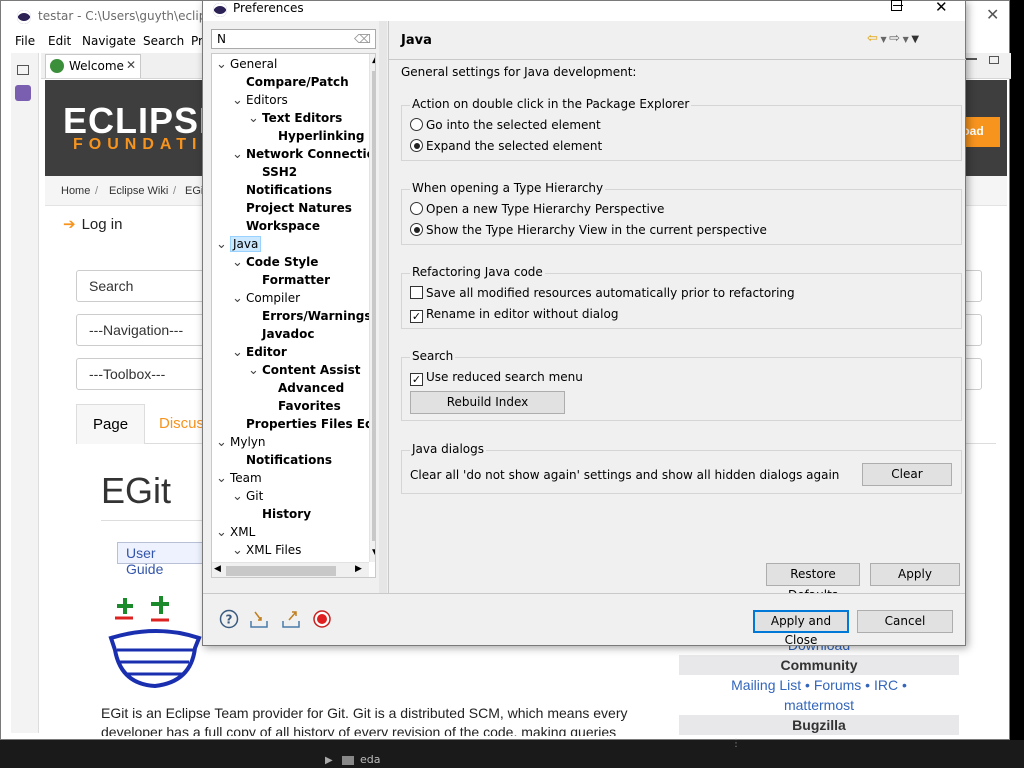  Describe the element at coordinates (304, 388) in the screenshot. I see `tree-node: Advanced` at that location.